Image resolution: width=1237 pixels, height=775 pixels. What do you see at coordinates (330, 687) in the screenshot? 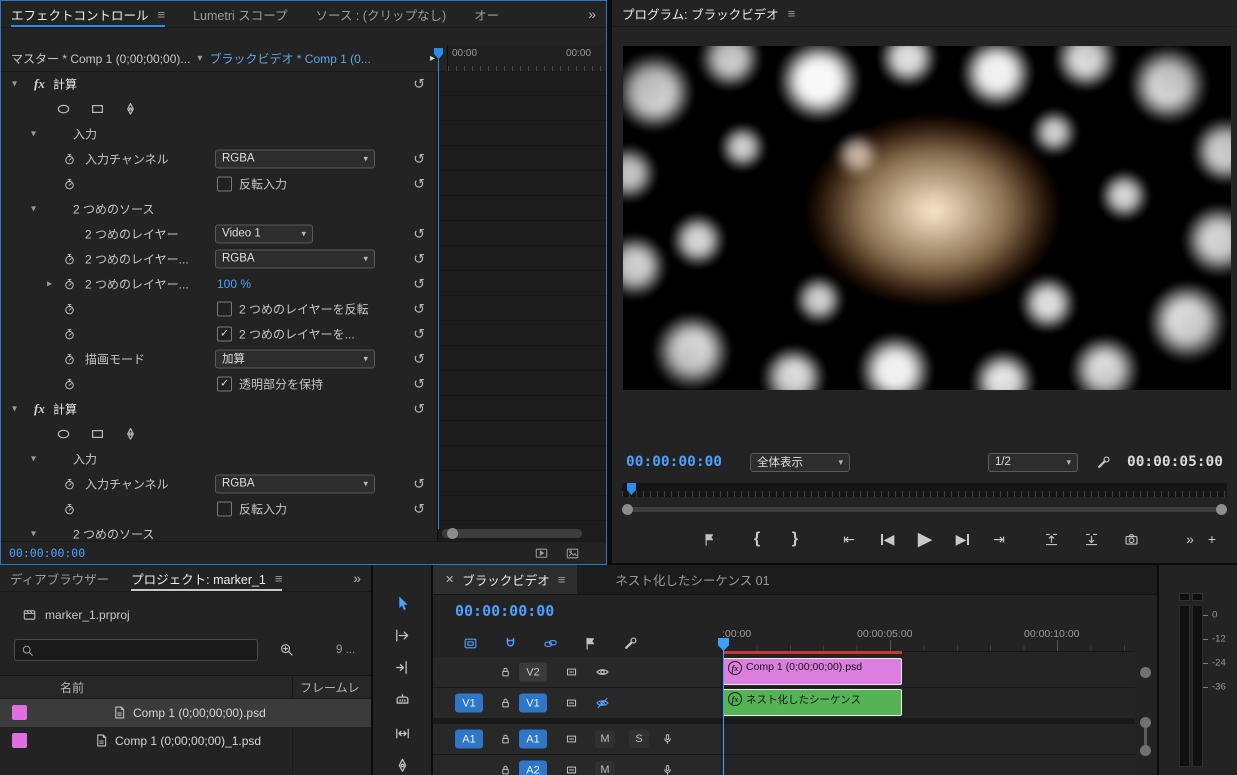
I see `column-framerate-header: フレームレ` at bounding box center [330, 687].